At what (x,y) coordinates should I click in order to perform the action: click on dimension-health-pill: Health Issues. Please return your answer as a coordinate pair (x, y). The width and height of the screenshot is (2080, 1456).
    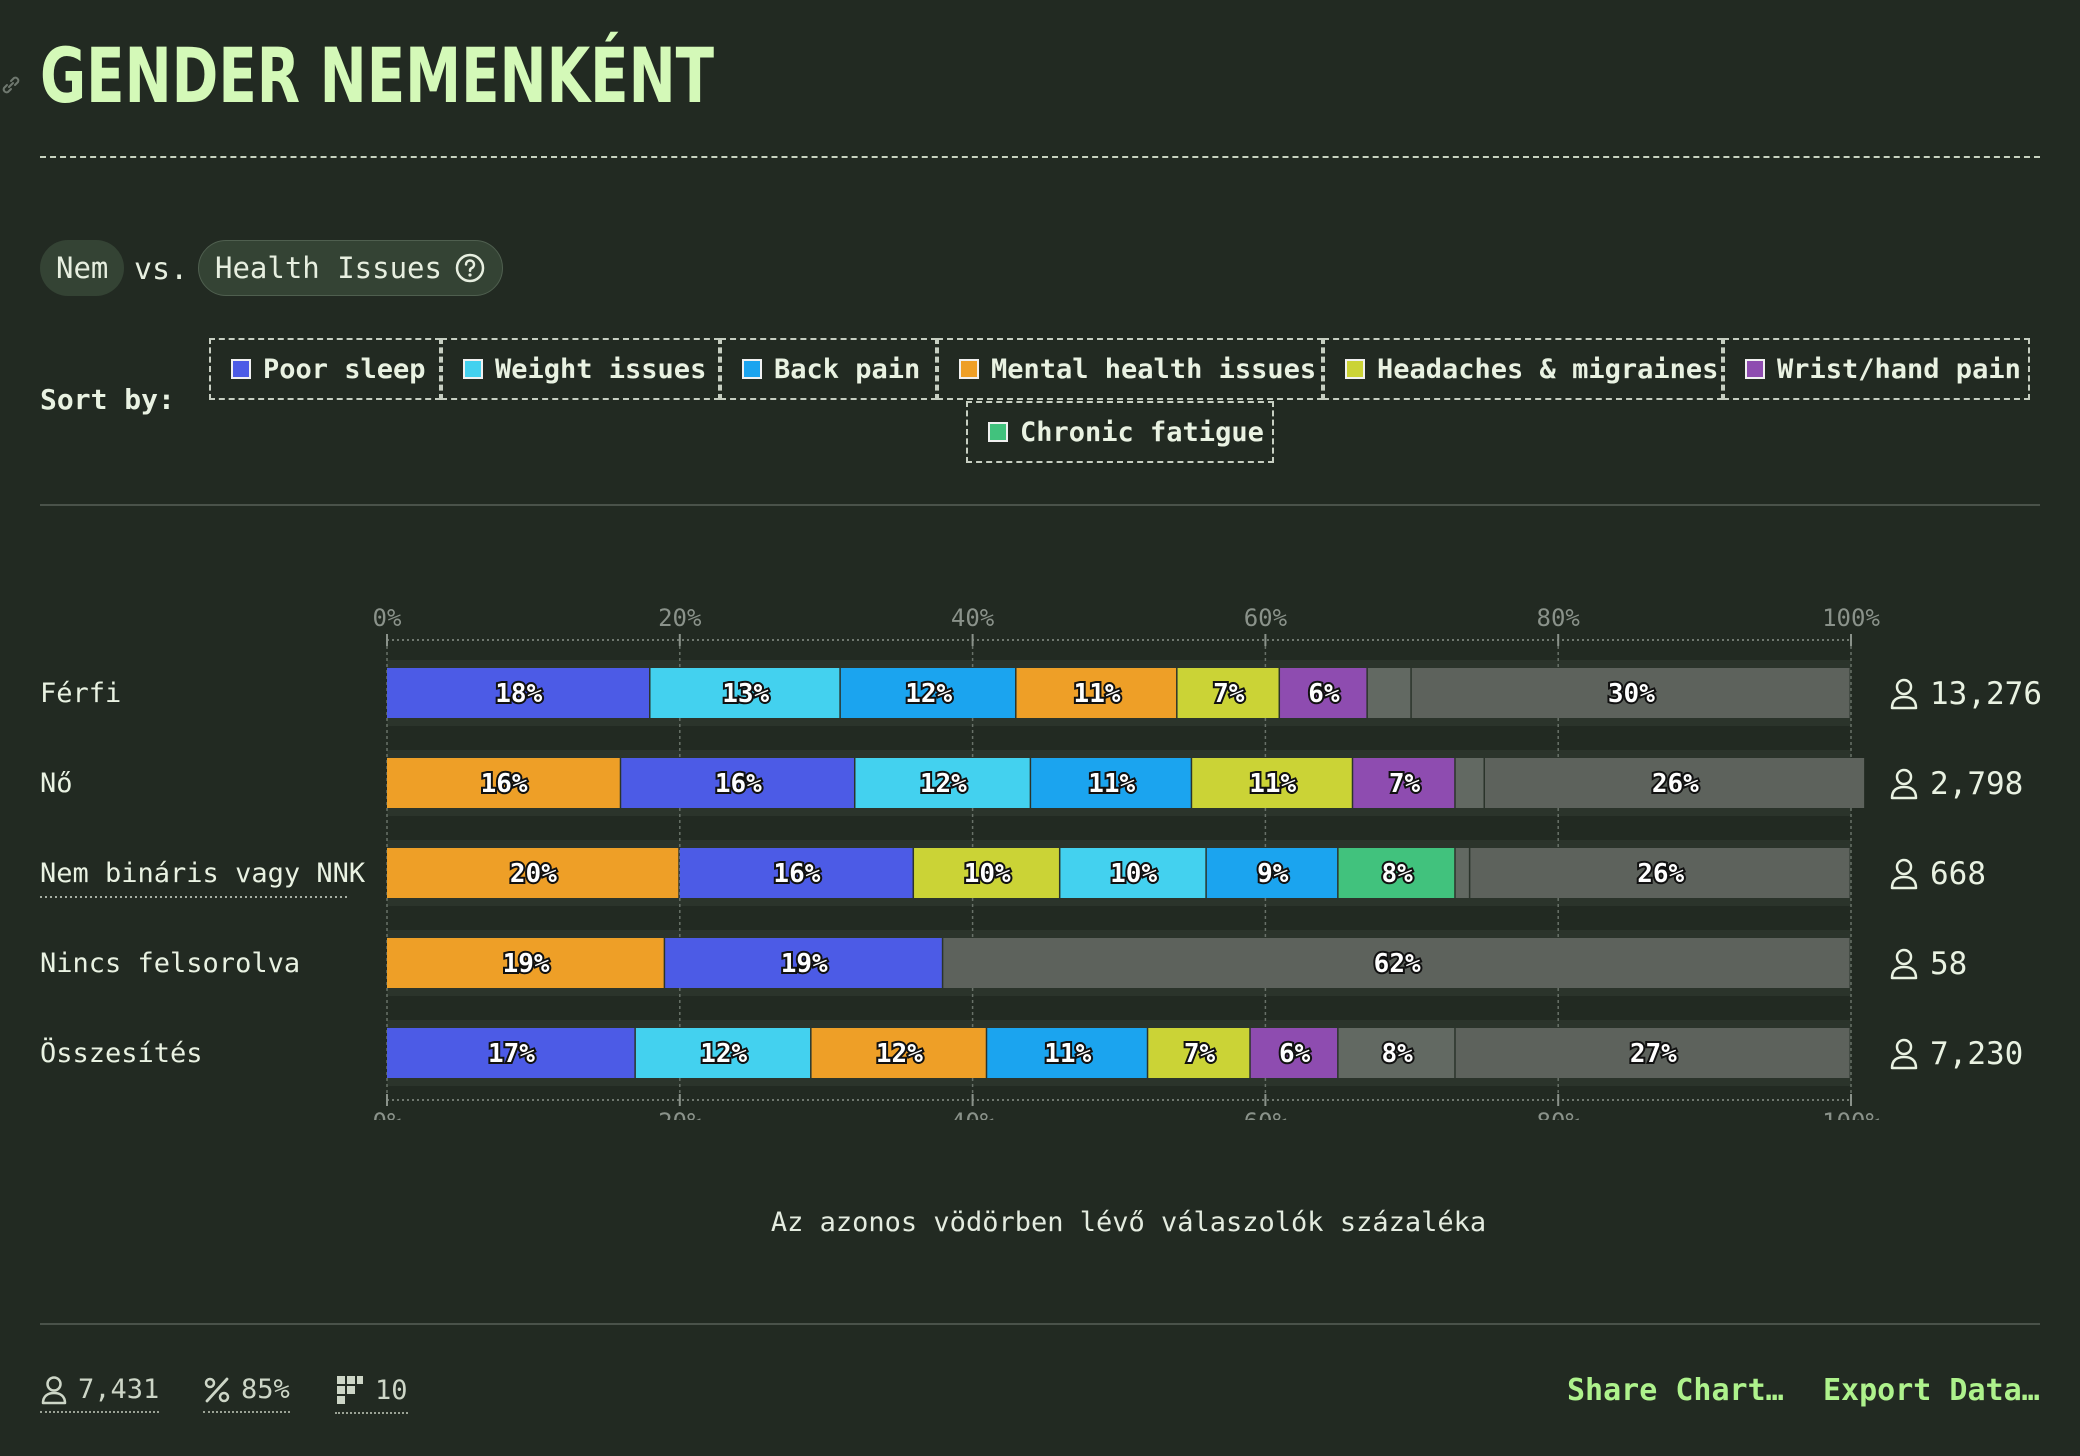
    Looking at the image, I should click on (350, 268).